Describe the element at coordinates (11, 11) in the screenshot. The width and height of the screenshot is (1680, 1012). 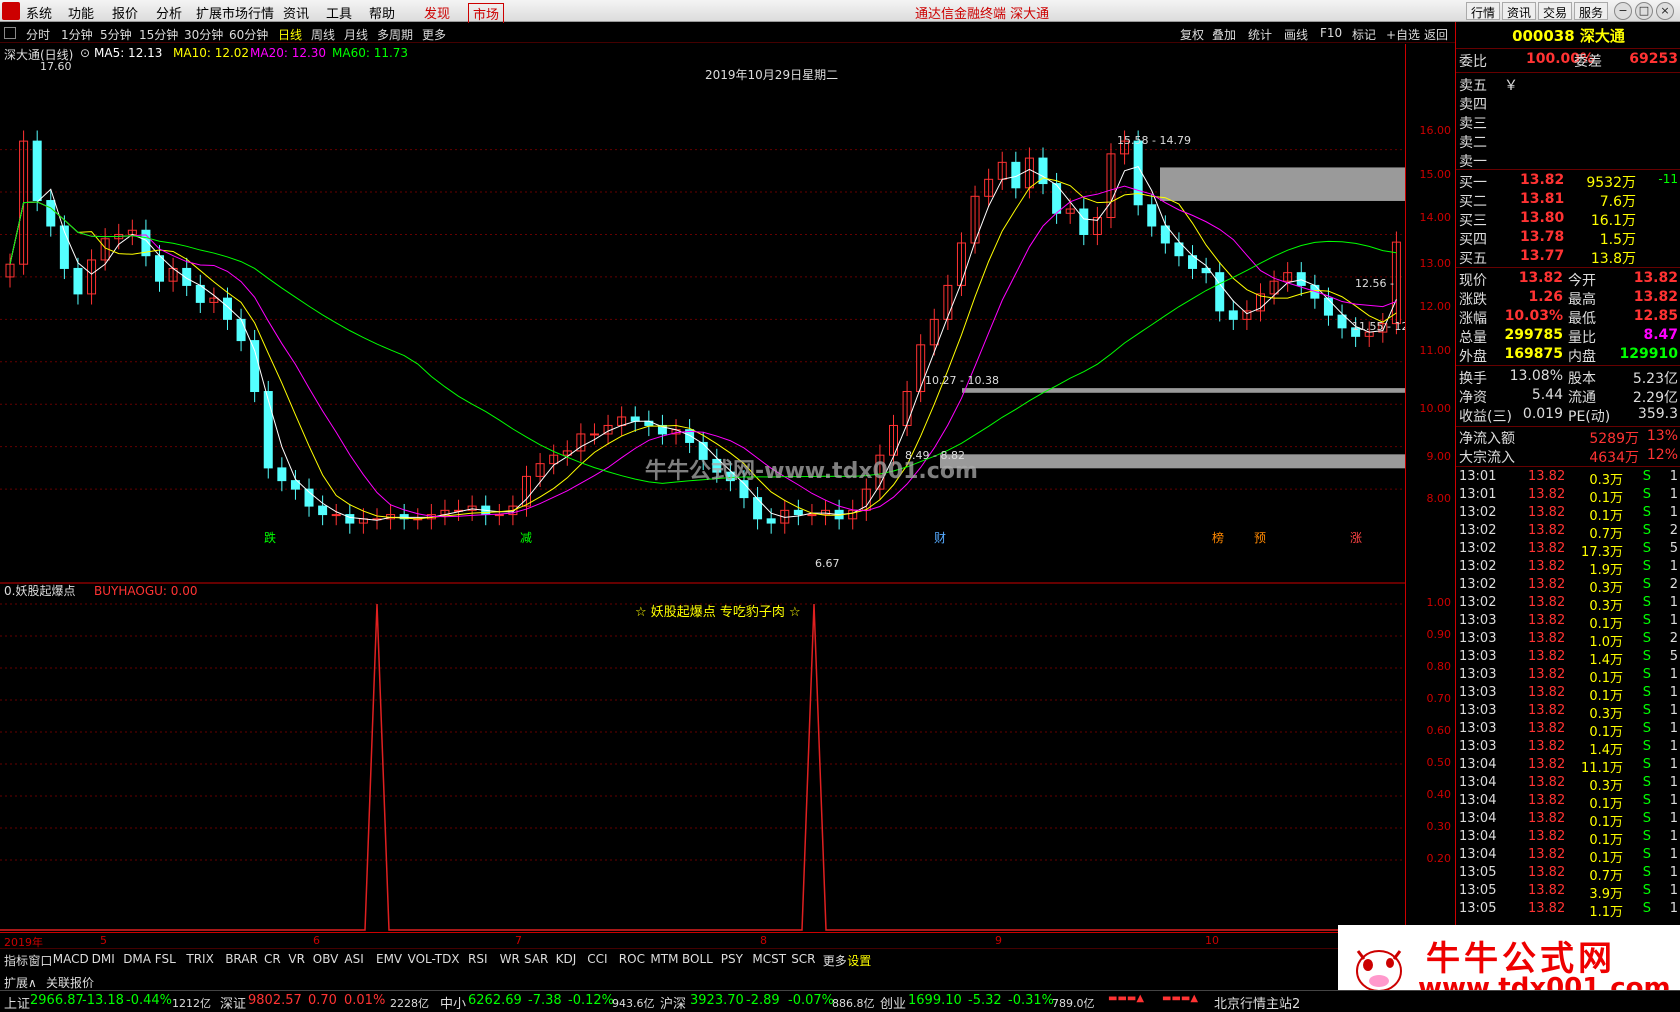
I see `app-logo-icon` at that location.